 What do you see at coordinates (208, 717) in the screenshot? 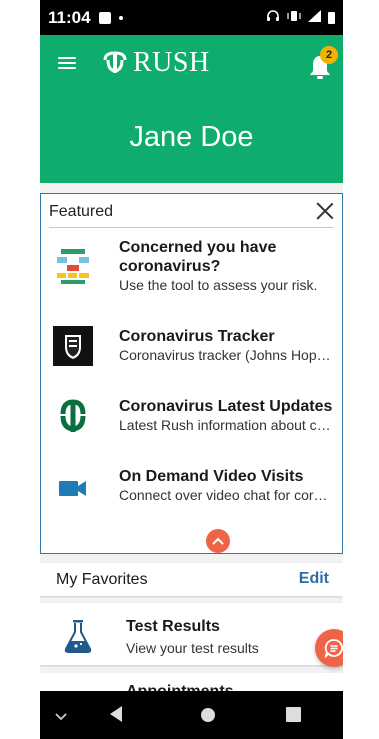
I see `home-icon` at bounding box center [208, 717].